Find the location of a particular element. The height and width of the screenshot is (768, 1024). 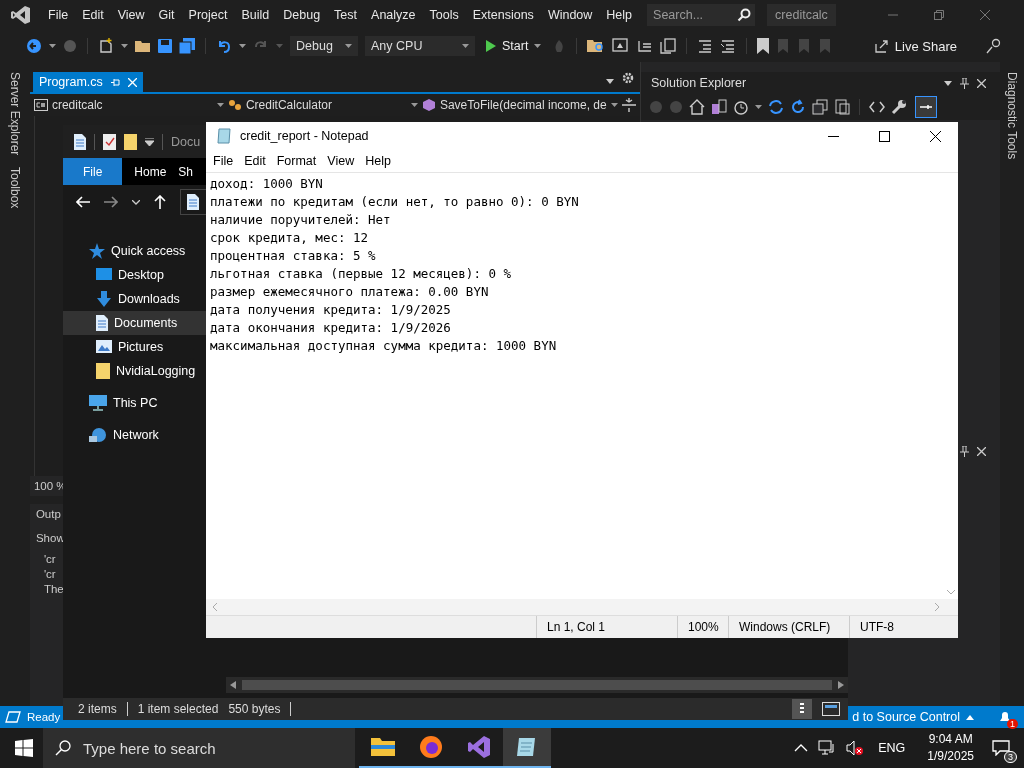

clock: 9:04 AM 1/9/2025 is located at coordinates (950, 748).